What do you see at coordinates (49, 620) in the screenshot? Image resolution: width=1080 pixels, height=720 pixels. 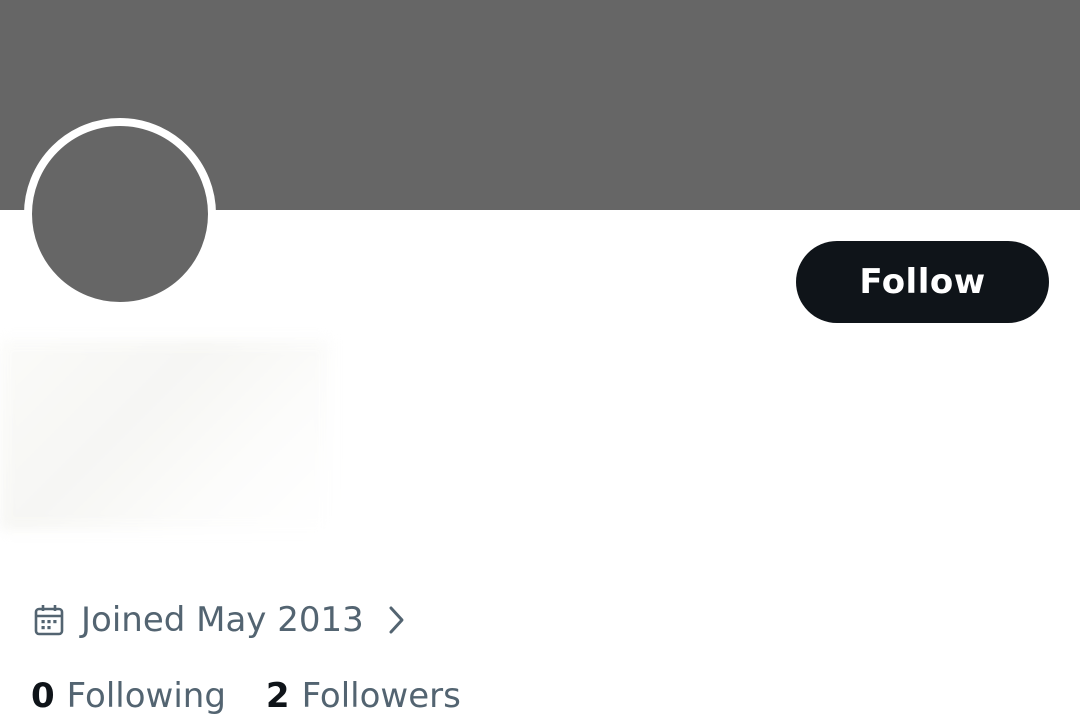 I see `calendar-icon` at bounding box center [49, 620].